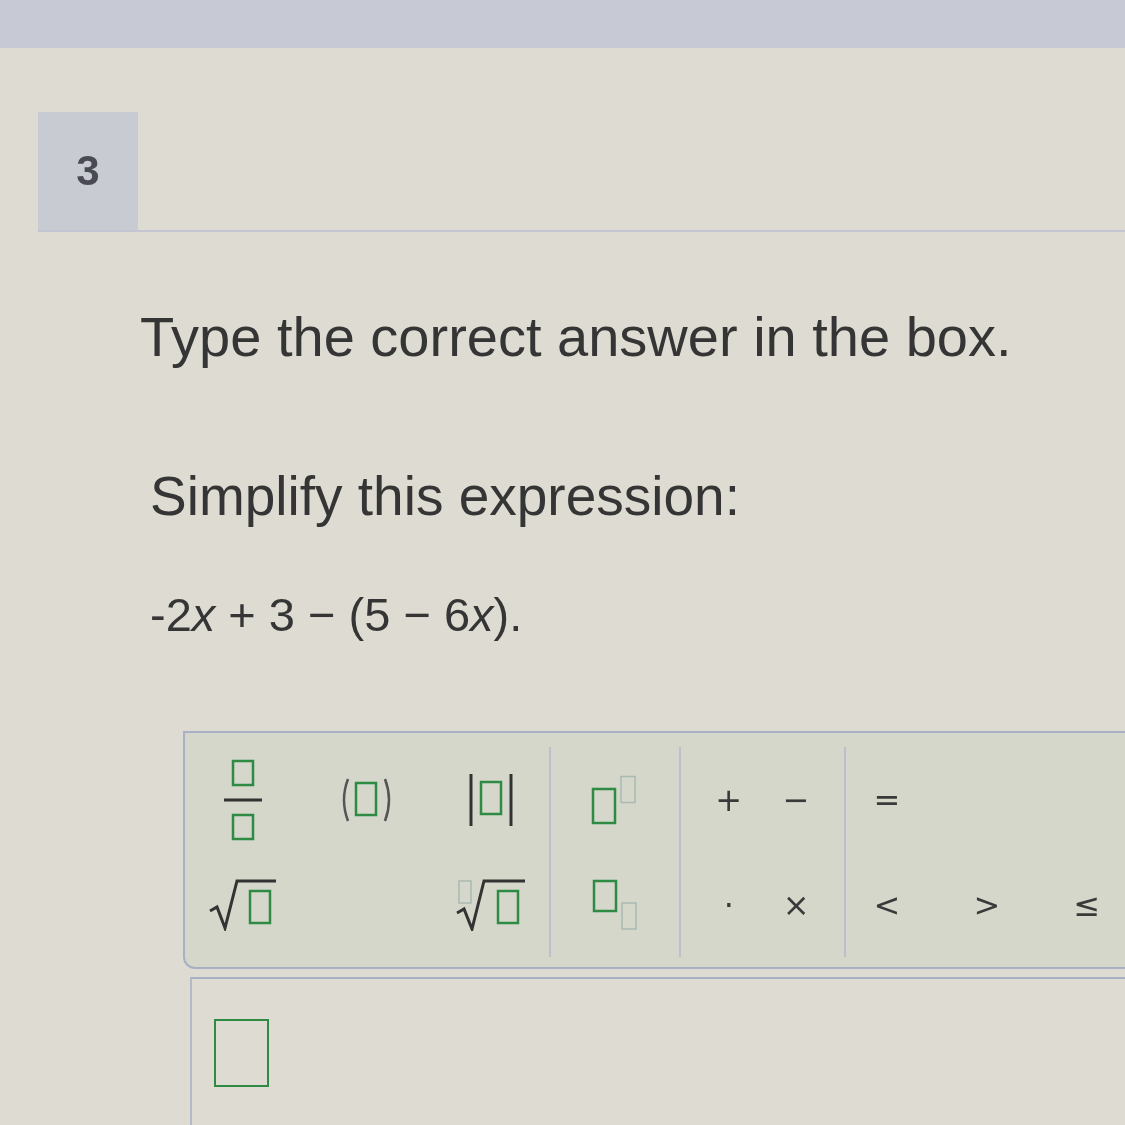  What do you see at coordinates (243, 904) in the screenshot?
I see `square-root-icon` at bounding box center [243, 904].